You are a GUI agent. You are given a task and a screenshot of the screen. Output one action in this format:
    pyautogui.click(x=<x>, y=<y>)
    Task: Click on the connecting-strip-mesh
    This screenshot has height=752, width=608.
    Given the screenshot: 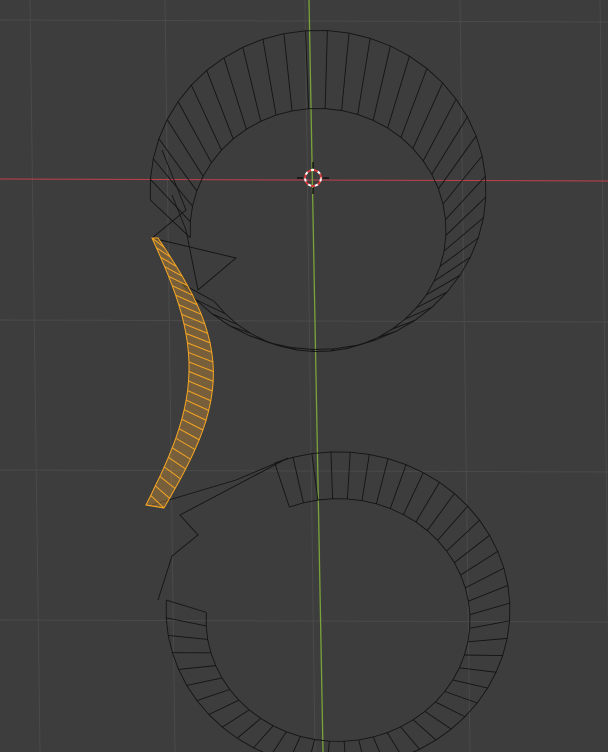 What is the action you would take?
    pyautogui.click(x=179, y=373)
    